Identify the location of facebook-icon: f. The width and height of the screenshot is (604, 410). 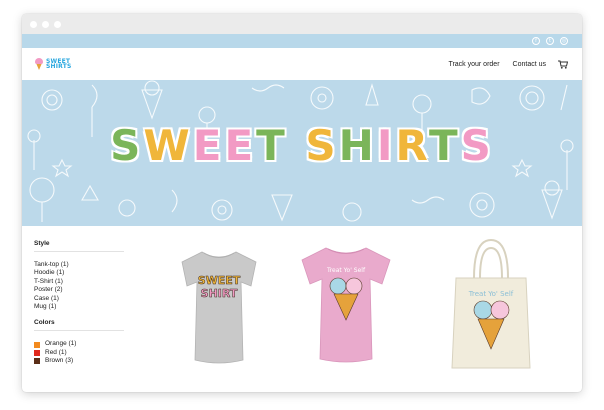
(536, 41).